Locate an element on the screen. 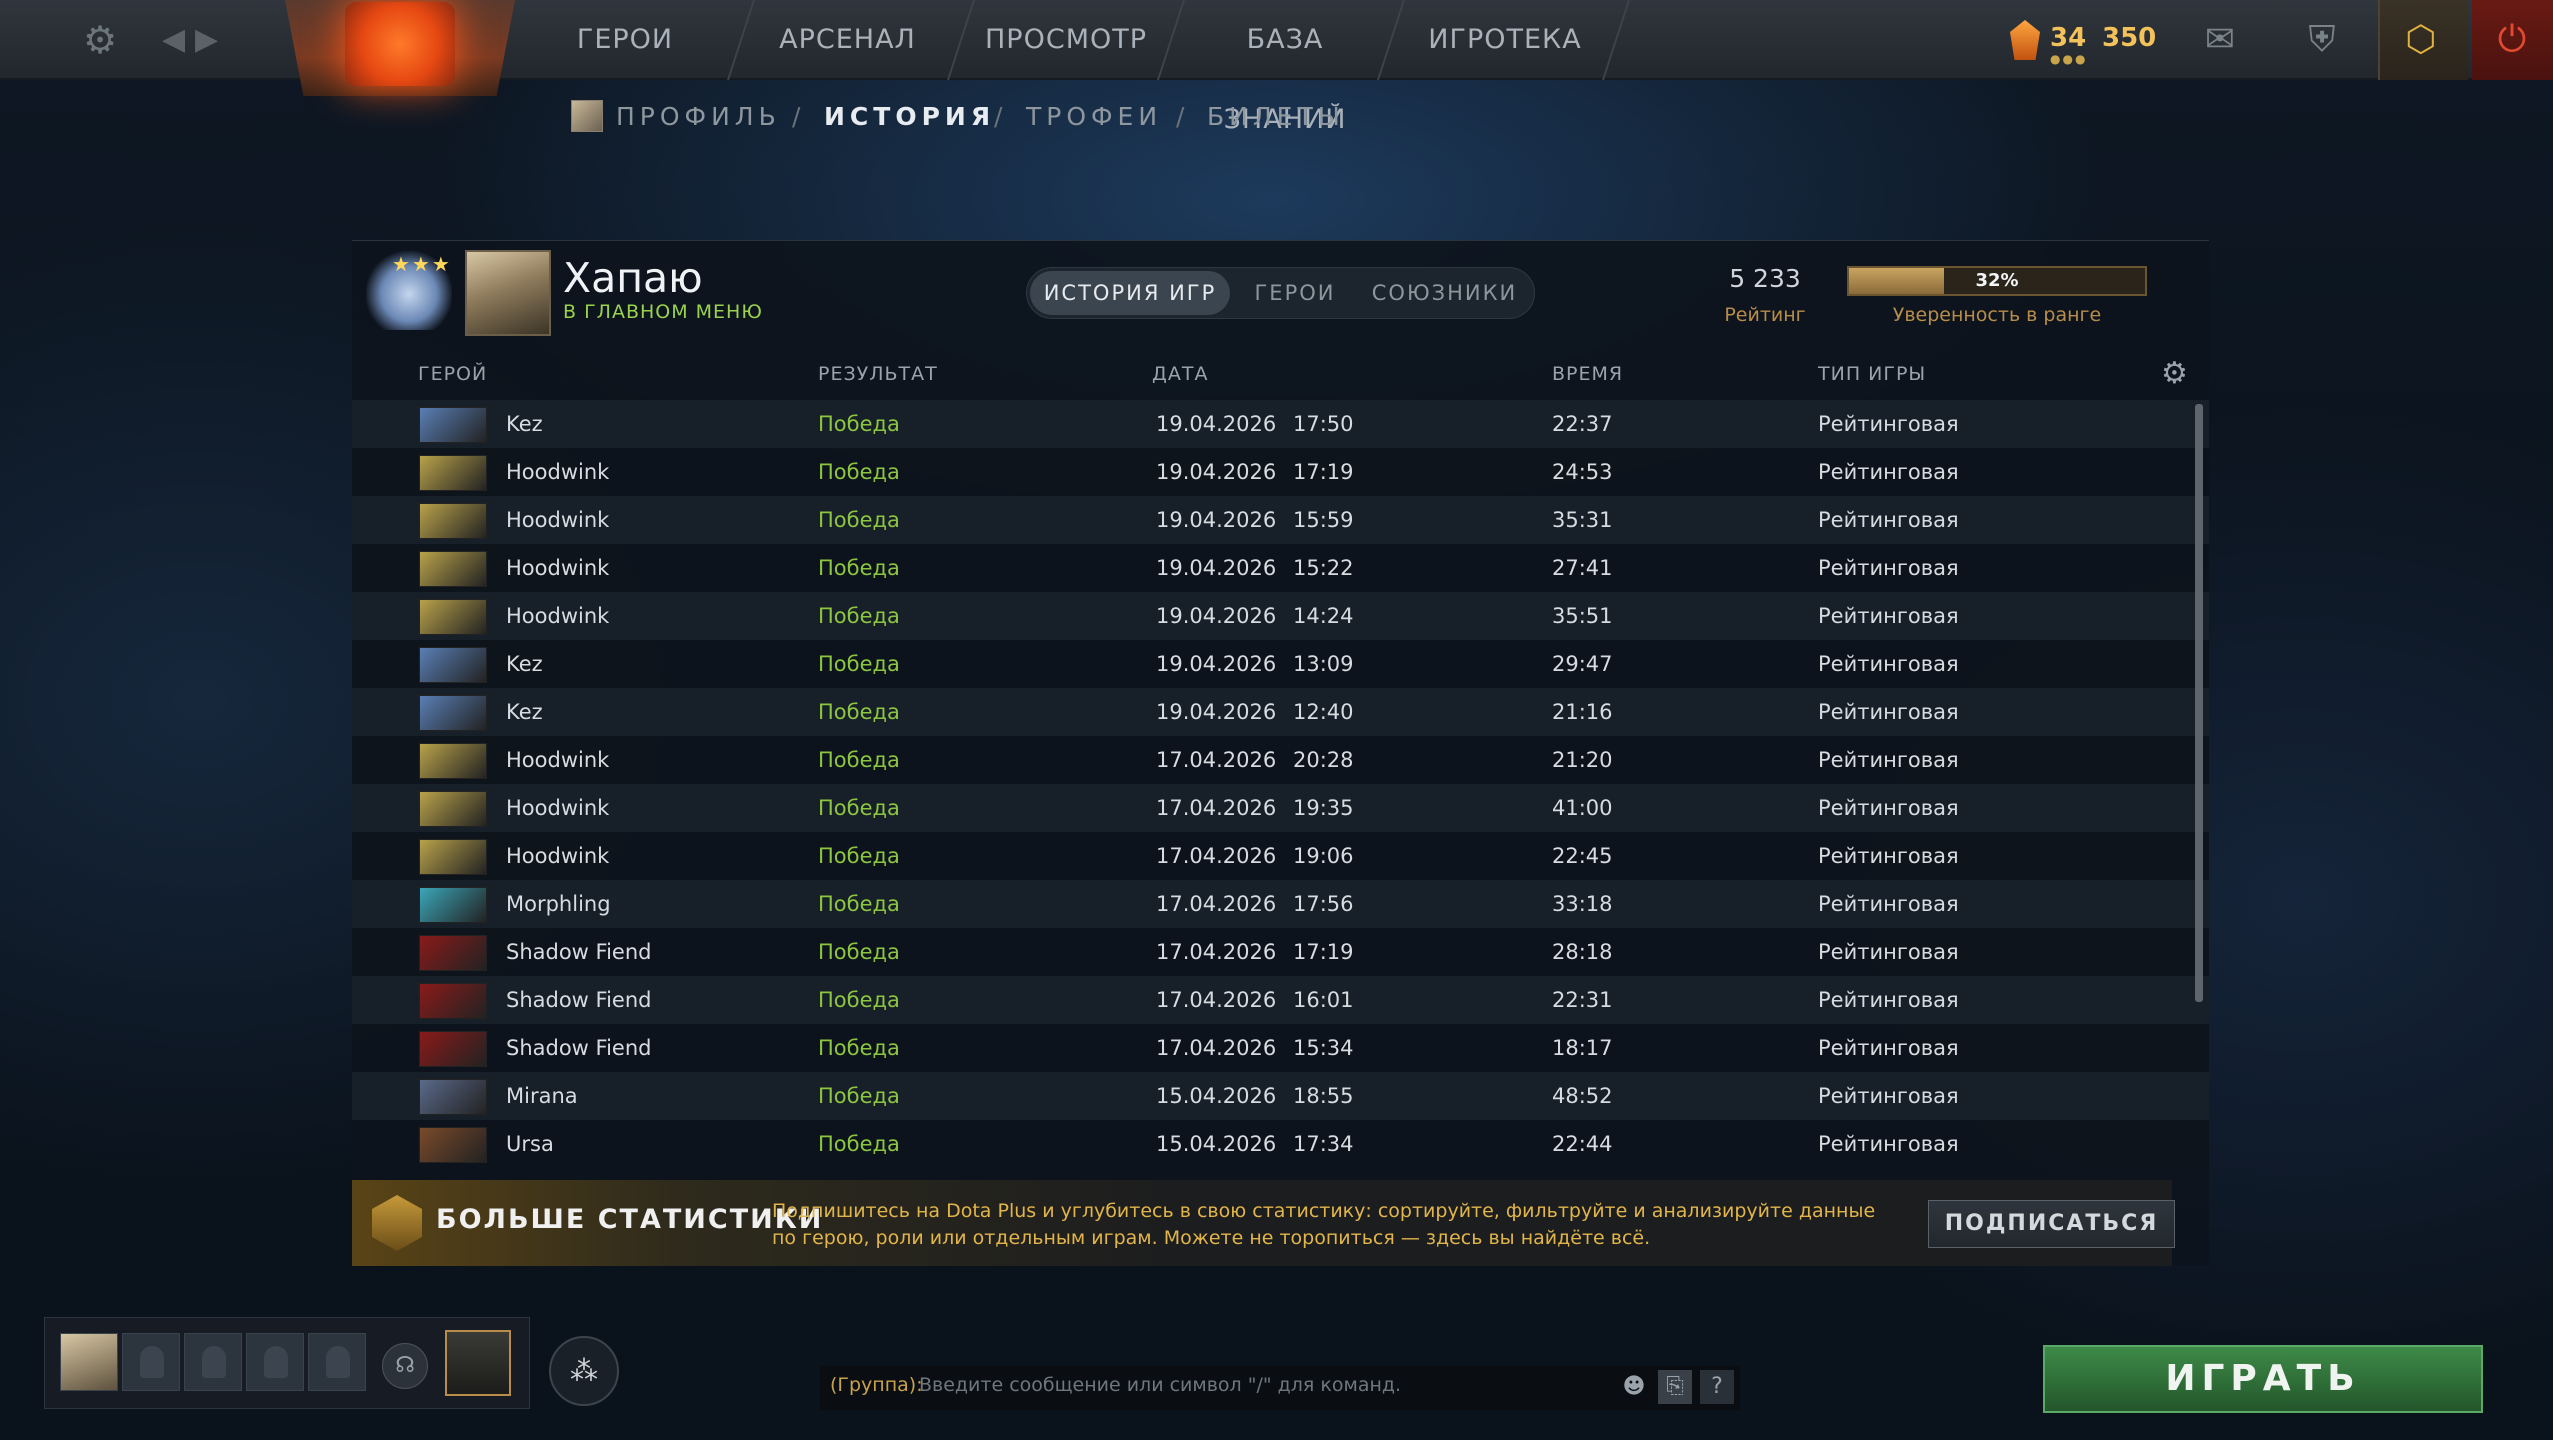 The height and width of the screenshot is (1440, 2553). breadcrumb-tickets: БИЛЕТЫ is located at coordinates (1276, 117).